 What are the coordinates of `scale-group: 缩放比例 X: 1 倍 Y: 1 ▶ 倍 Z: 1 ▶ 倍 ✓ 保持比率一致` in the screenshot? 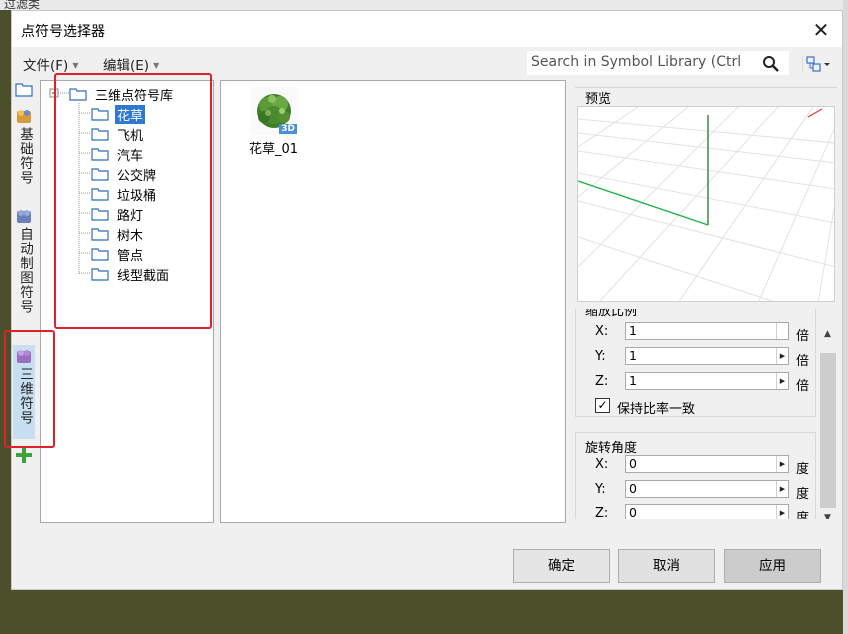 It's located at (695, 363).